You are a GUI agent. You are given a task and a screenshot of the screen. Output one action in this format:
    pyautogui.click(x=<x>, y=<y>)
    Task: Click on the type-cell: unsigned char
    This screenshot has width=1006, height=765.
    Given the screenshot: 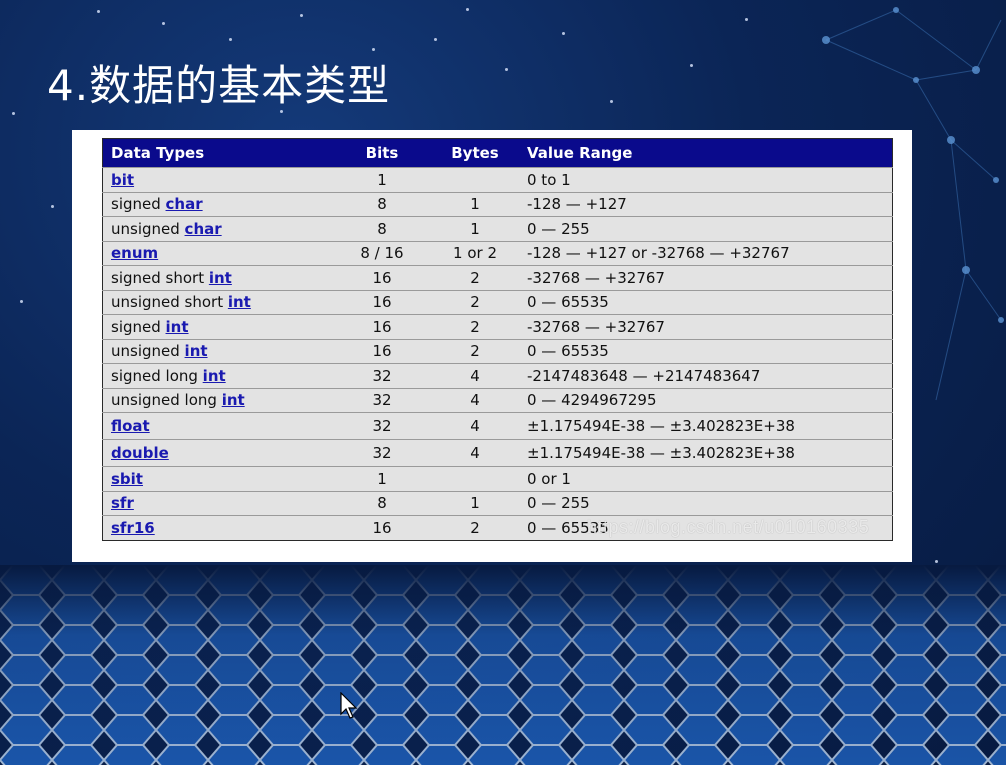 What is the action you would take?
    pyautogui.click(x=217, y=228)
    